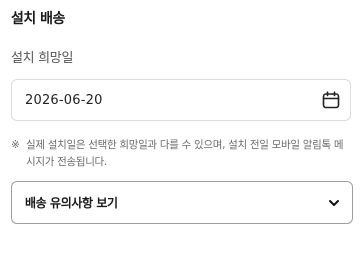  Describe the element at coordinates (334, 203) in the screenshot. I see `chevron-down-icon` at that location.